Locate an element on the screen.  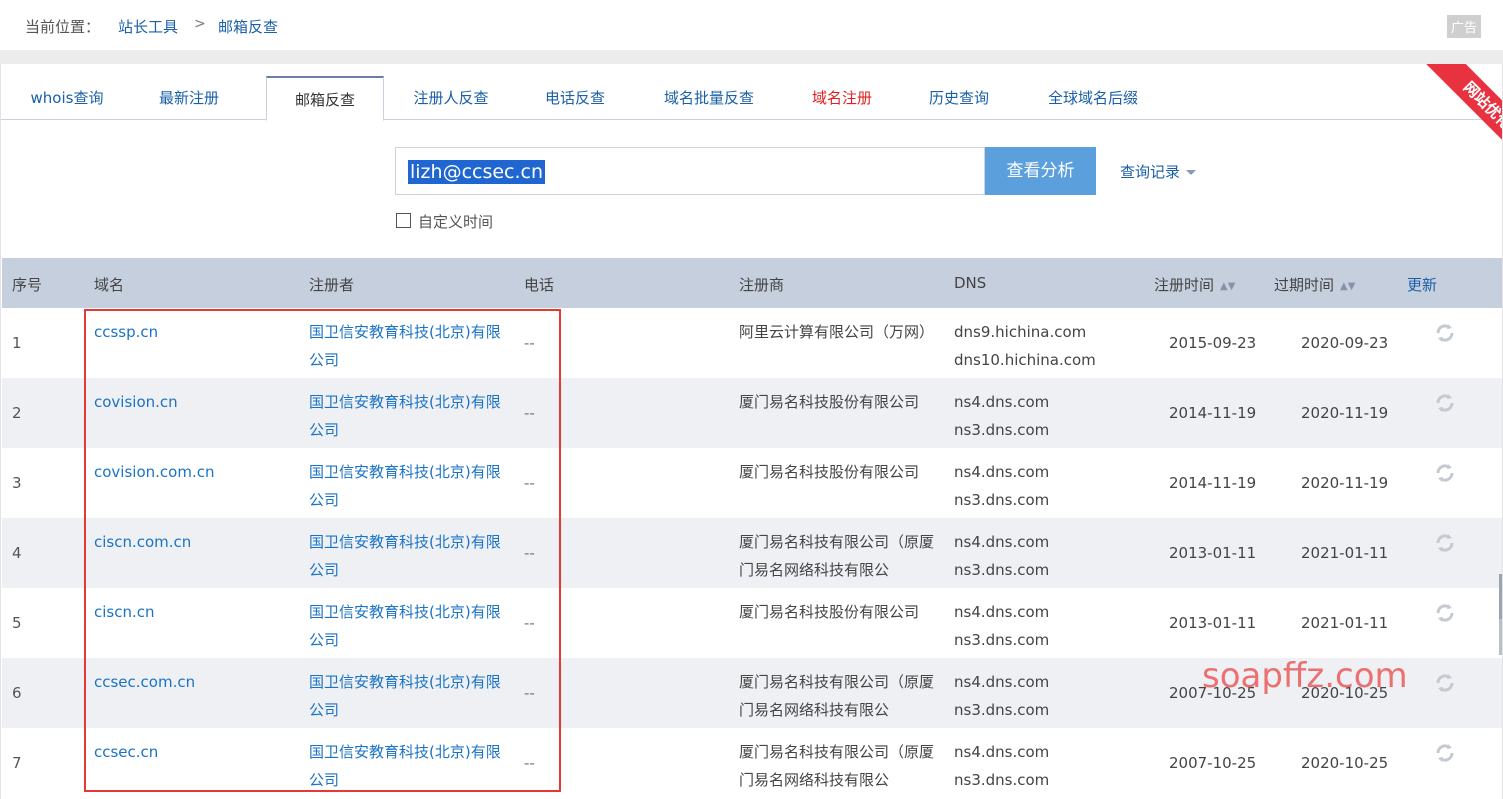
tab-whois: whois查询 is located at coordinates (67, 98).